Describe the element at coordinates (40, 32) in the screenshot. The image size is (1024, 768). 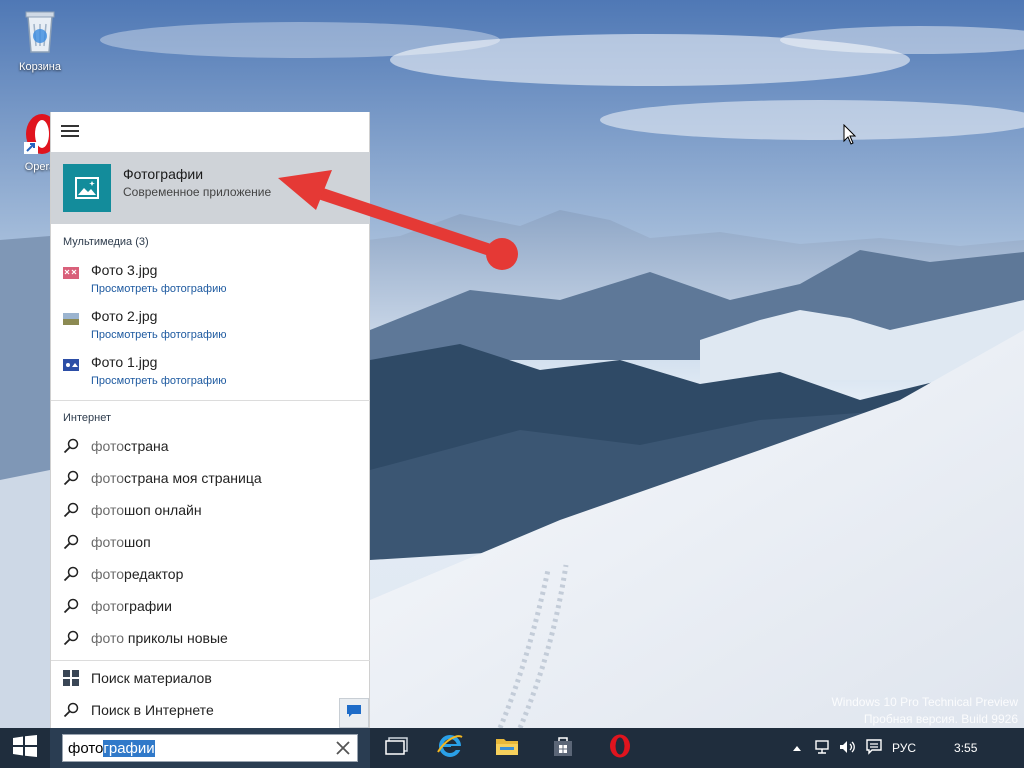
I see `recycle-bin-icon` at that location.